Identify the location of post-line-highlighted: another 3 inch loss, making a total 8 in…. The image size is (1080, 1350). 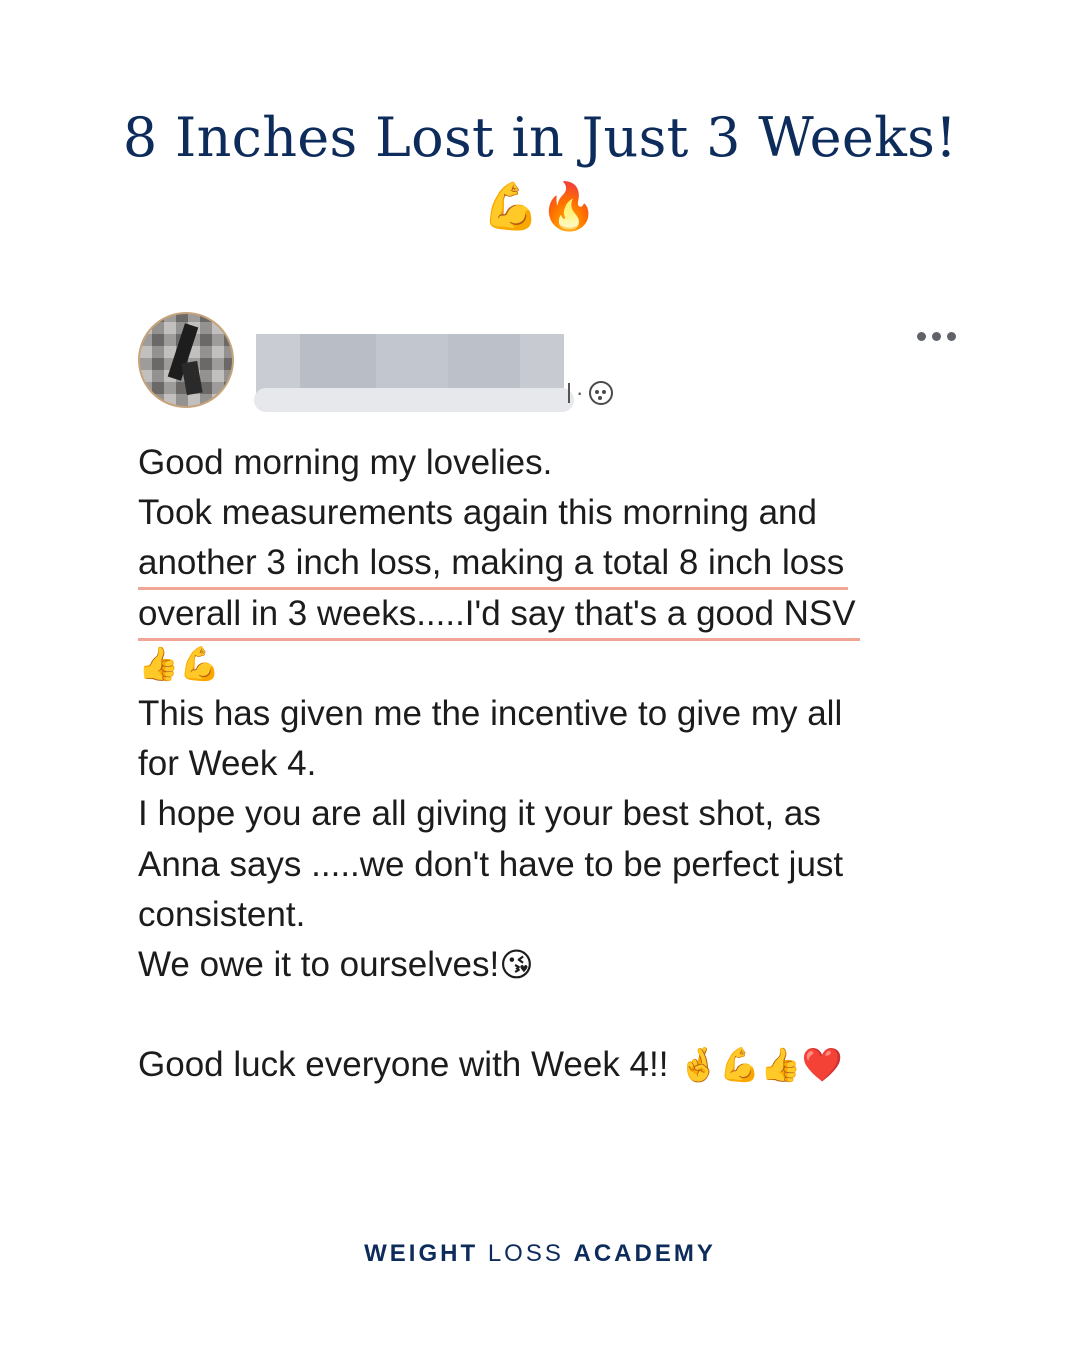
(538, 564).